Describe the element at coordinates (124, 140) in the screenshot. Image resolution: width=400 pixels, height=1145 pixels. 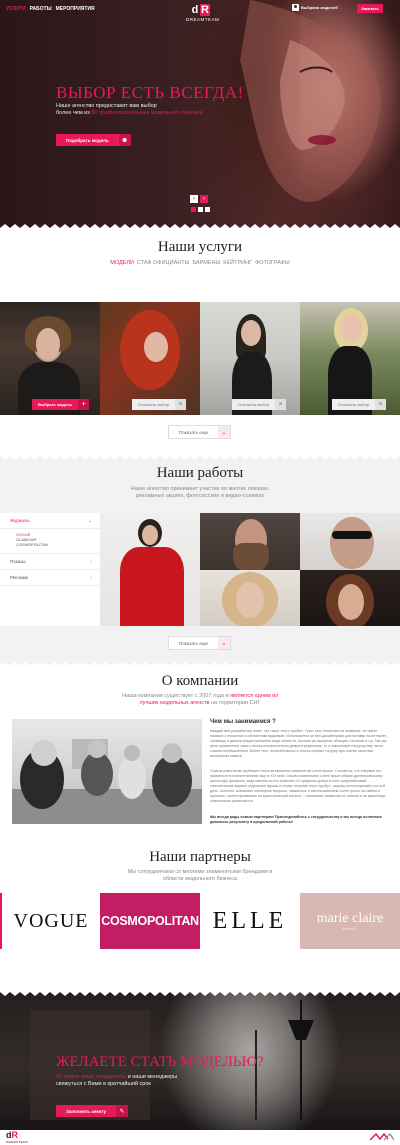
I see `user-icon: ☻` at that location.